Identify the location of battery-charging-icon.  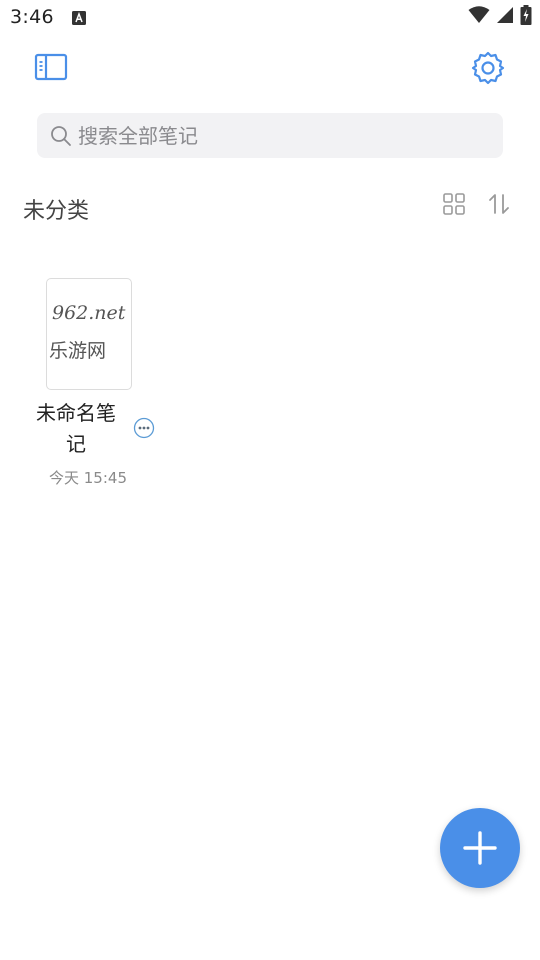
(526, 17).